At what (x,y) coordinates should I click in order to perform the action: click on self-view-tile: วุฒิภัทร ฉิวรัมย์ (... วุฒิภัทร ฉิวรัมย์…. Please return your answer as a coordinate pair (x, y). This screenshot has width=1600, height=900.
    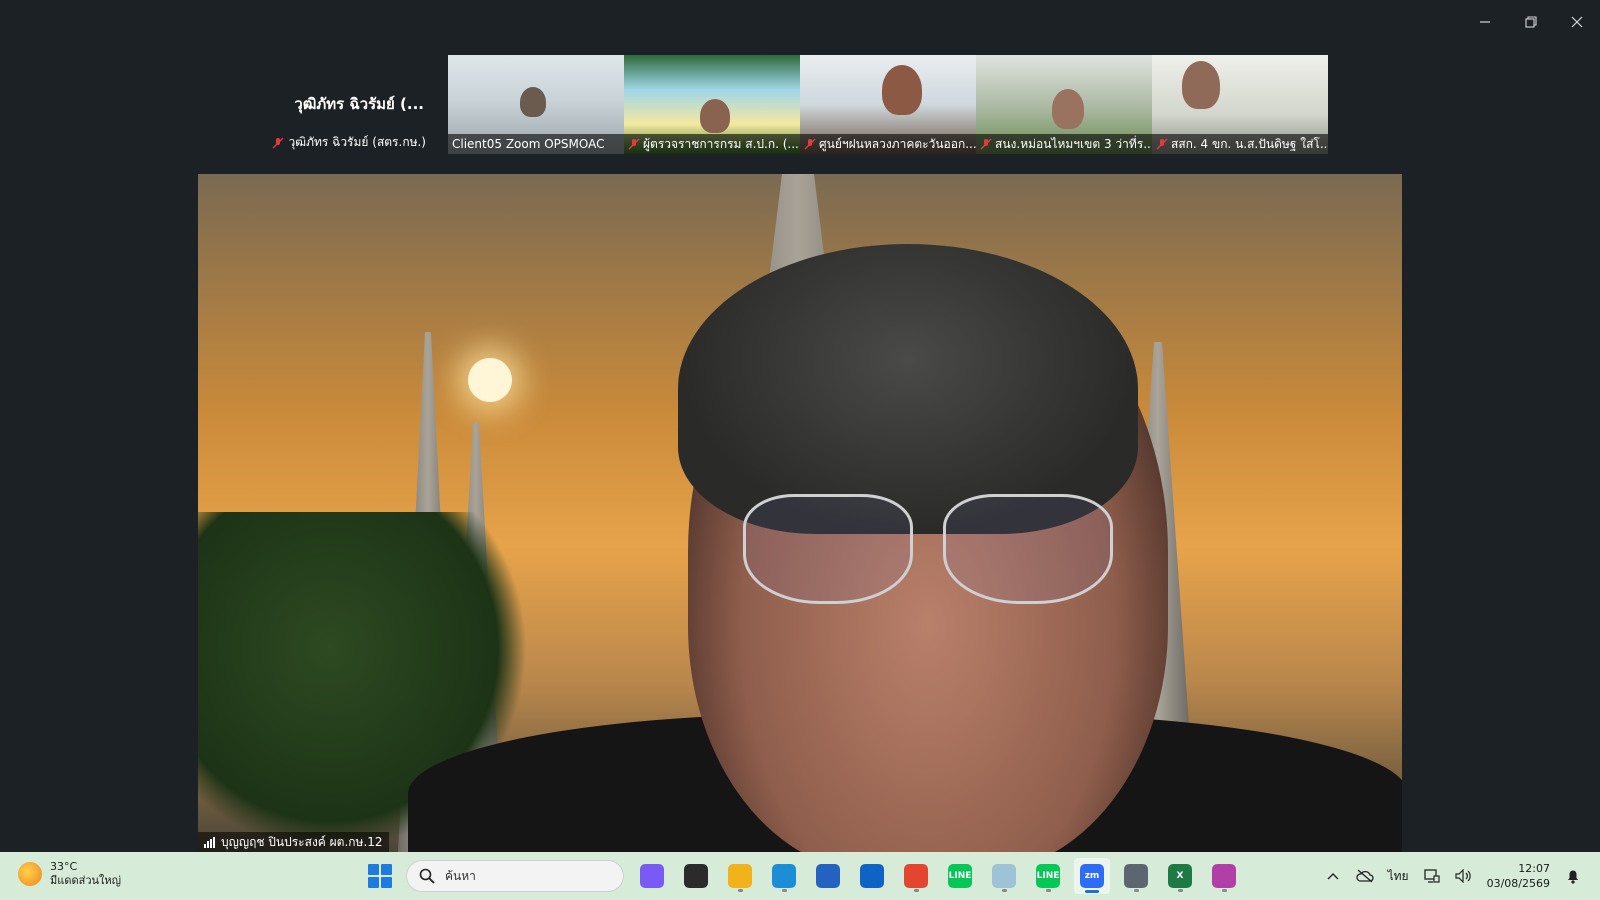
    Looking at the image, I should click on (350, 117).